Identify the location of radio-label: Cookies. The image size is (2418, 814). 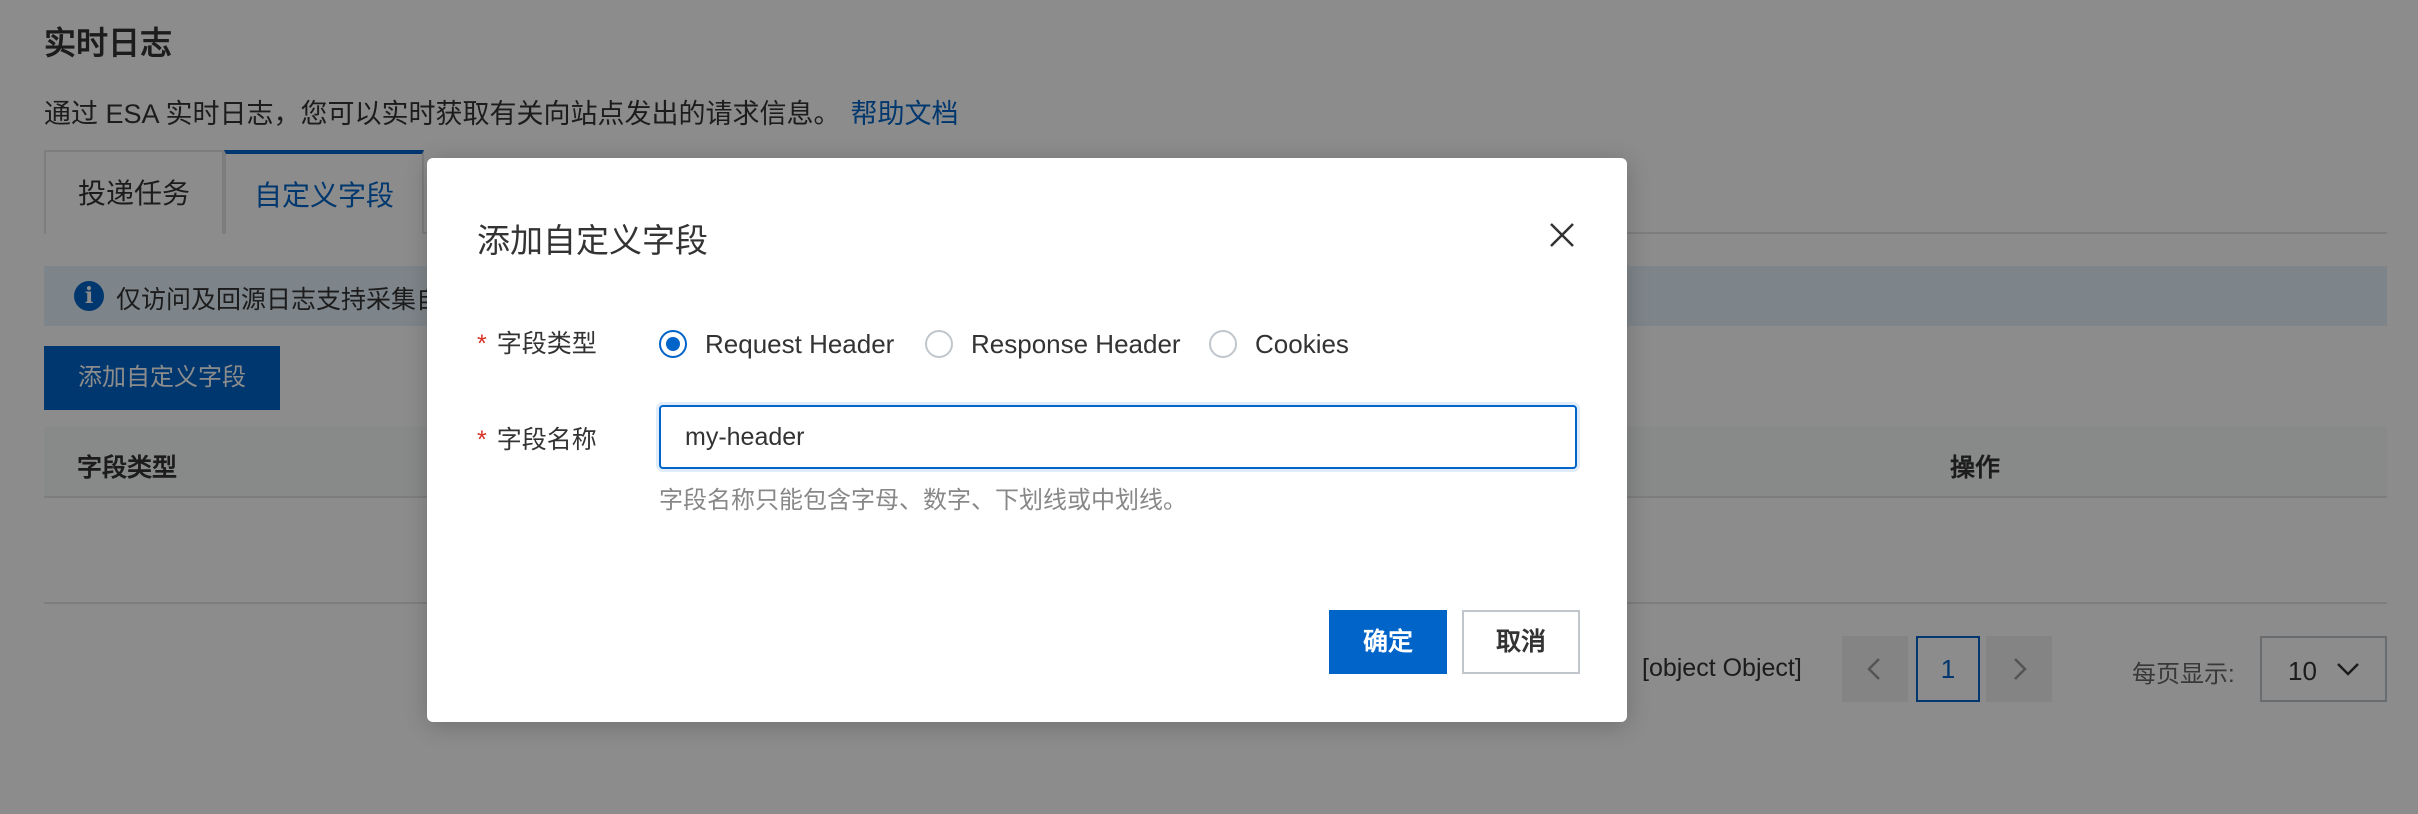
(1302, 344).